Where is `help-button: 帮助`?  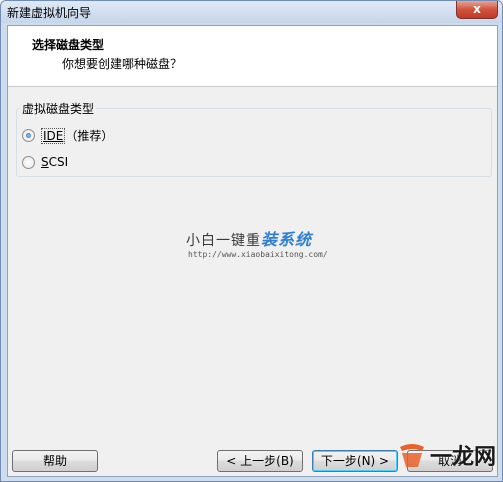 help-button: 帮助 is located at coordinates (55, 461).